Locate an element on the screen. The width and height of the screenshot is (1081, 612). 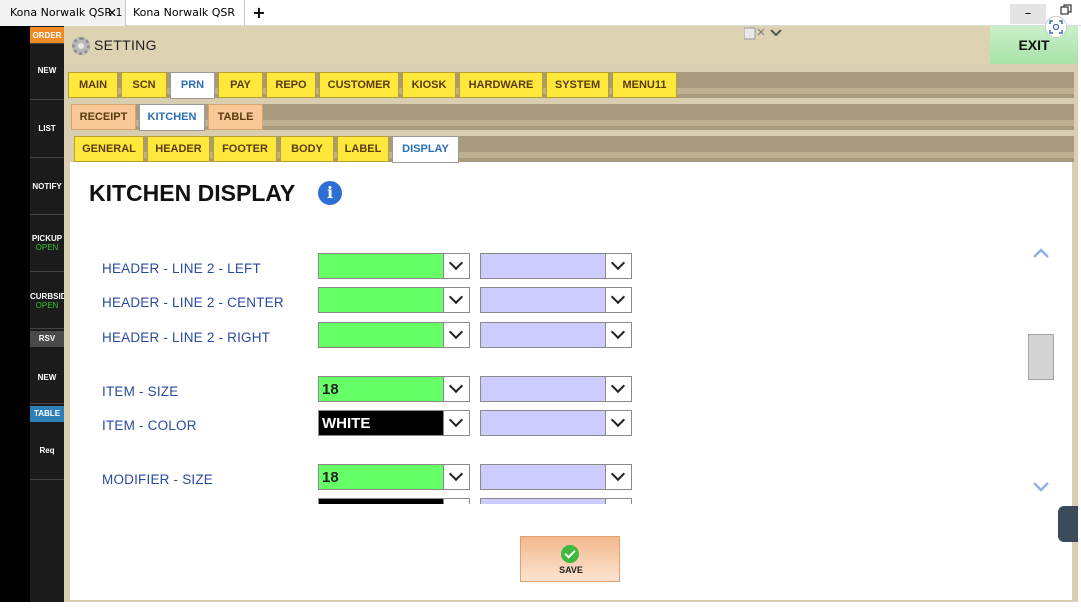
checkmark-icon is located at coordinates (570, 554).